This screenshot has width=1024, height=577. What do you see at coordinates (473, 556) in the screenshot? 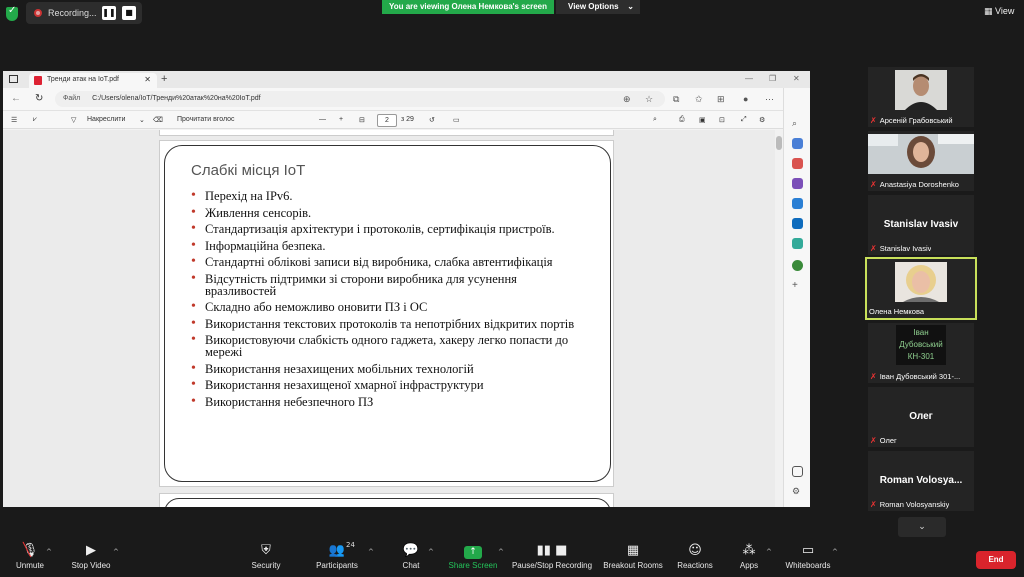
I see `share-screen-button: ↑ Share Screen` at bounding box center [473, 556].